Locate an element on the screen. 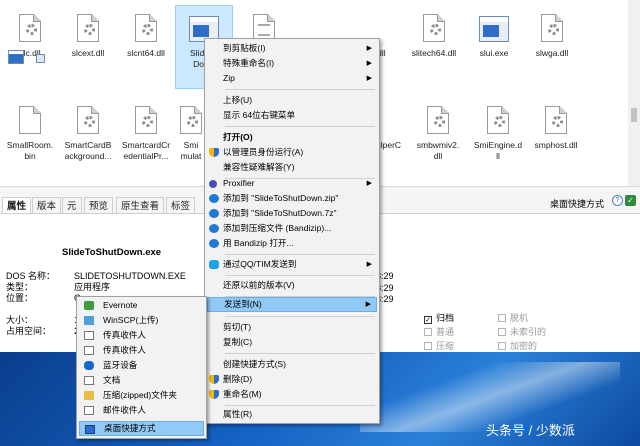 The image size is (640, 446). prop-key: 位置： is located at coordinates (20, 298).